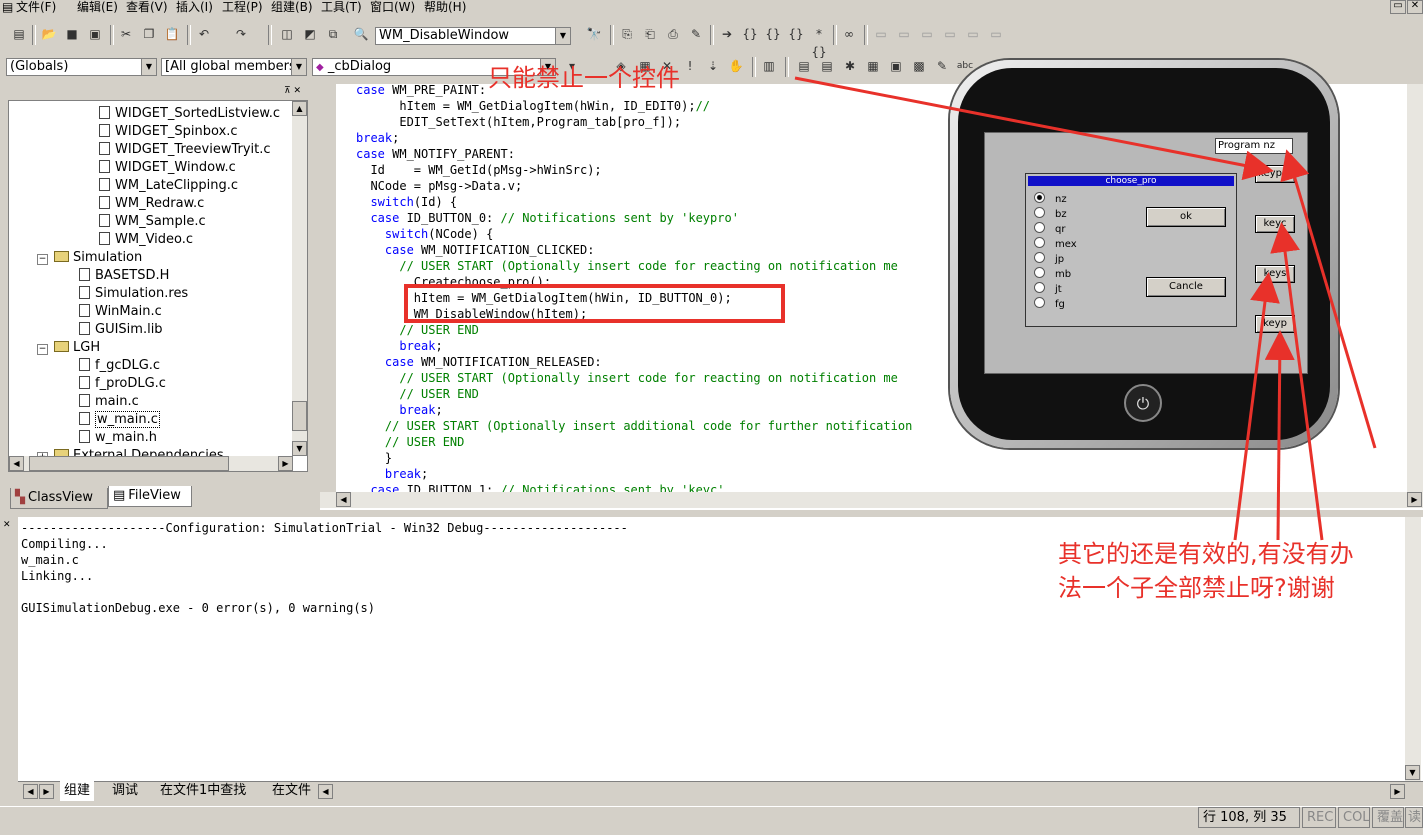  I want to click on status-ovr: 覆盖, so click(1388, 817).